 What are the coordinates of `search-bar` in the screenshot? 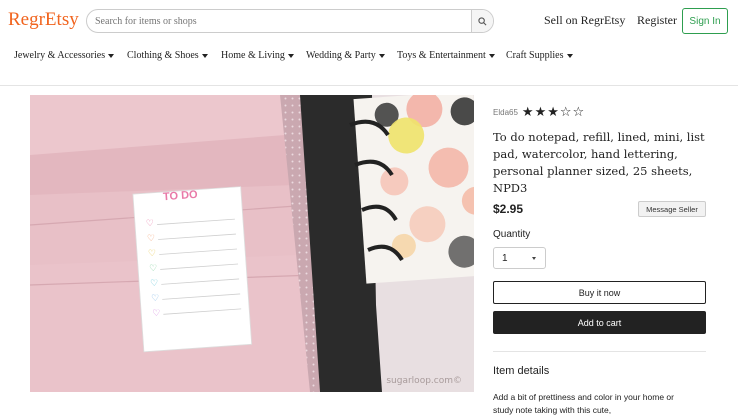 It's located at (290, 21).